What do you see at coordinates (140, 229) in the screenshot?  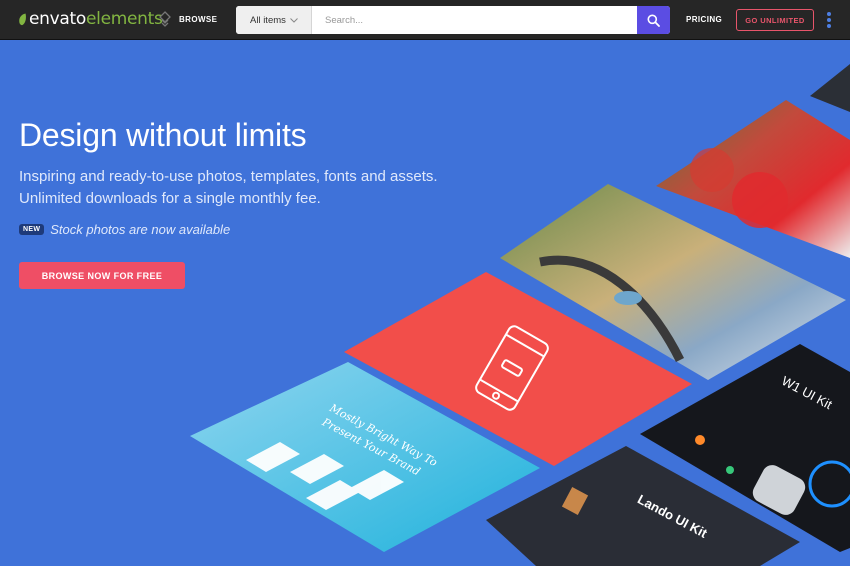 I see `new-feature-text: Stock photos are now available` at bounding box center [140, 229].